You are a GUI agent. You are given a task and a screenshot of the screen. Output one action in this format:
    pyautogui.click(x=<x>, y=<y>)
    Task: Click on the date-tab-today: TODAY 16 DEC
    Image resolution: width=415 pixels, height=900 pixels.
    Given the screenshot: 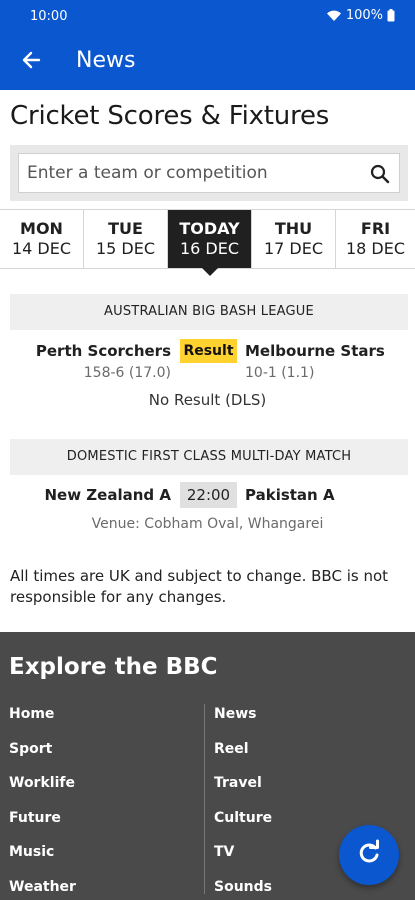 What is the action you would take?
    pyautogui.click(x=210, y=243)
    